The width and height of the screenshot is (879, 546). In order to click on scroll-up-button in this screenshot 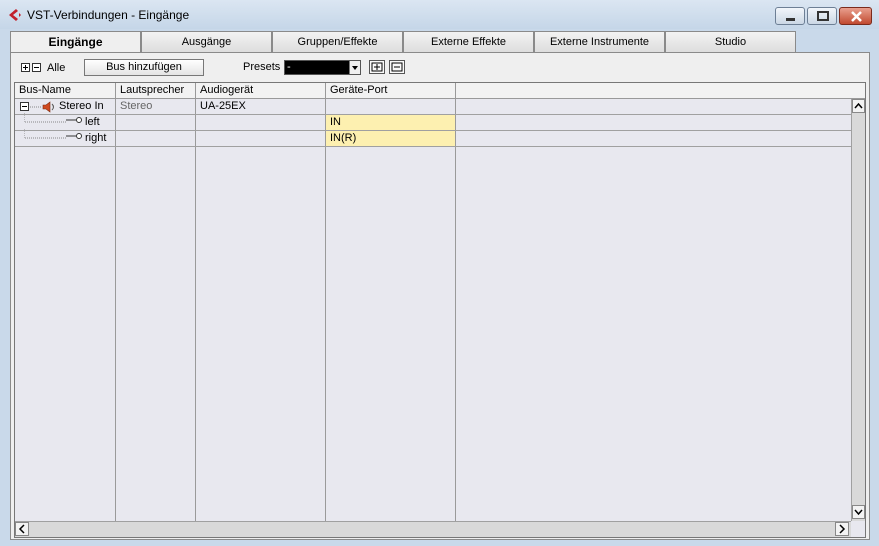, I will do `click(858, 106)`.